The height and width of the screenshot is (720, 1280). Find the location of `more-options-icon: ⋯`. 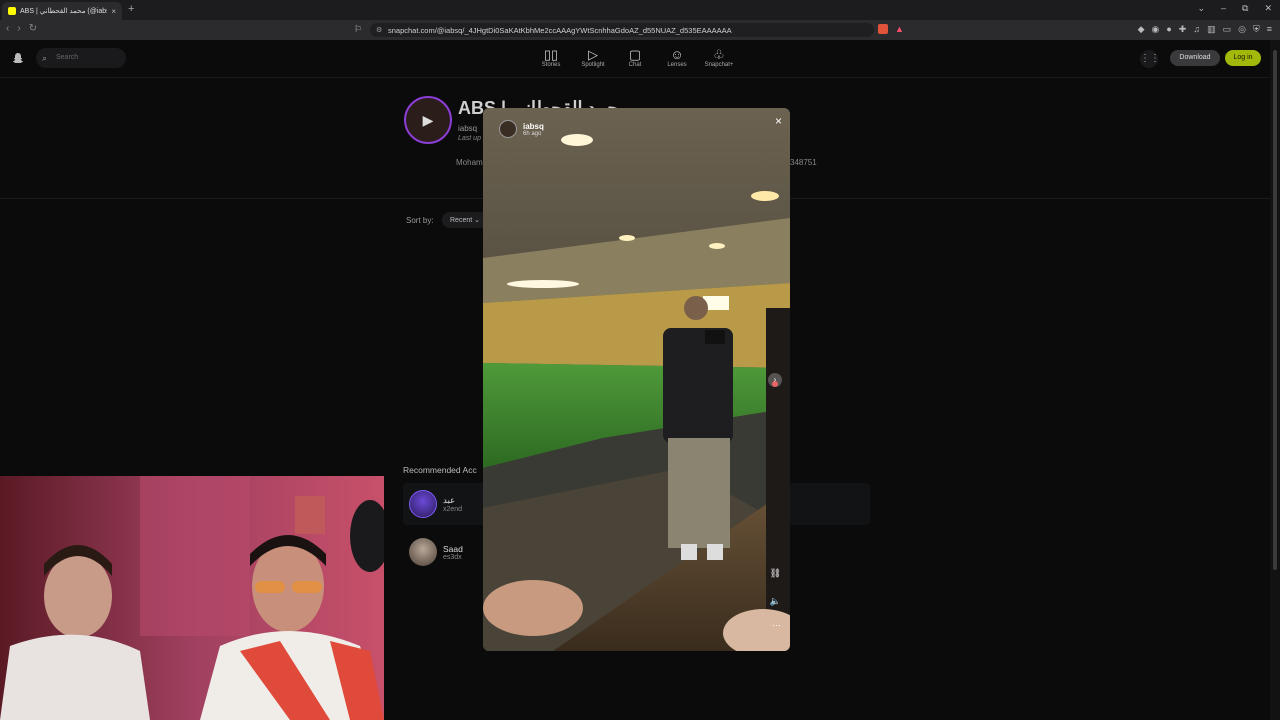

more-options-icon: ⋯ is located at coordinates (776, 625).